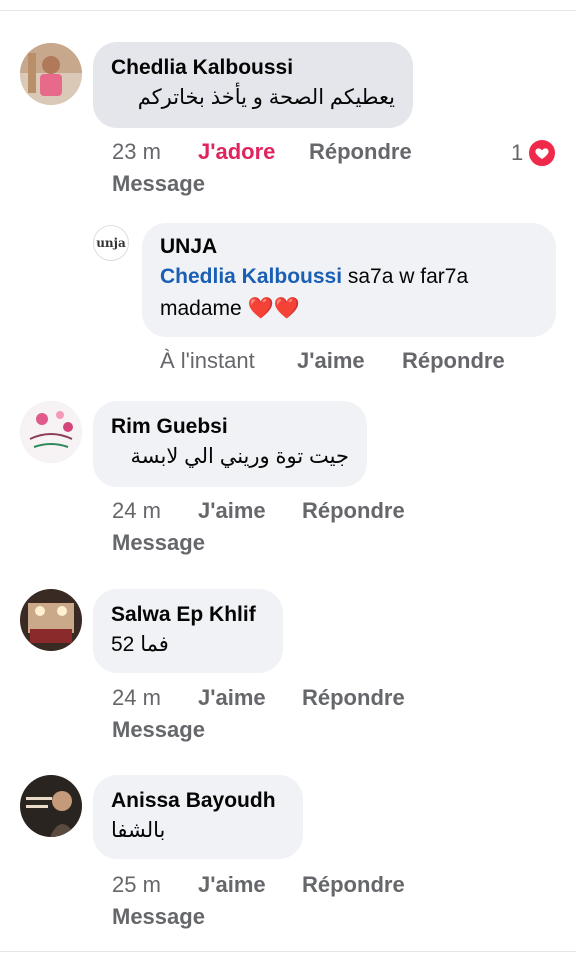 This screenshot has width=576, height=961. I want to click on comment-bubble: Salwa Ep Khlif فما 52, so click(188, 631).